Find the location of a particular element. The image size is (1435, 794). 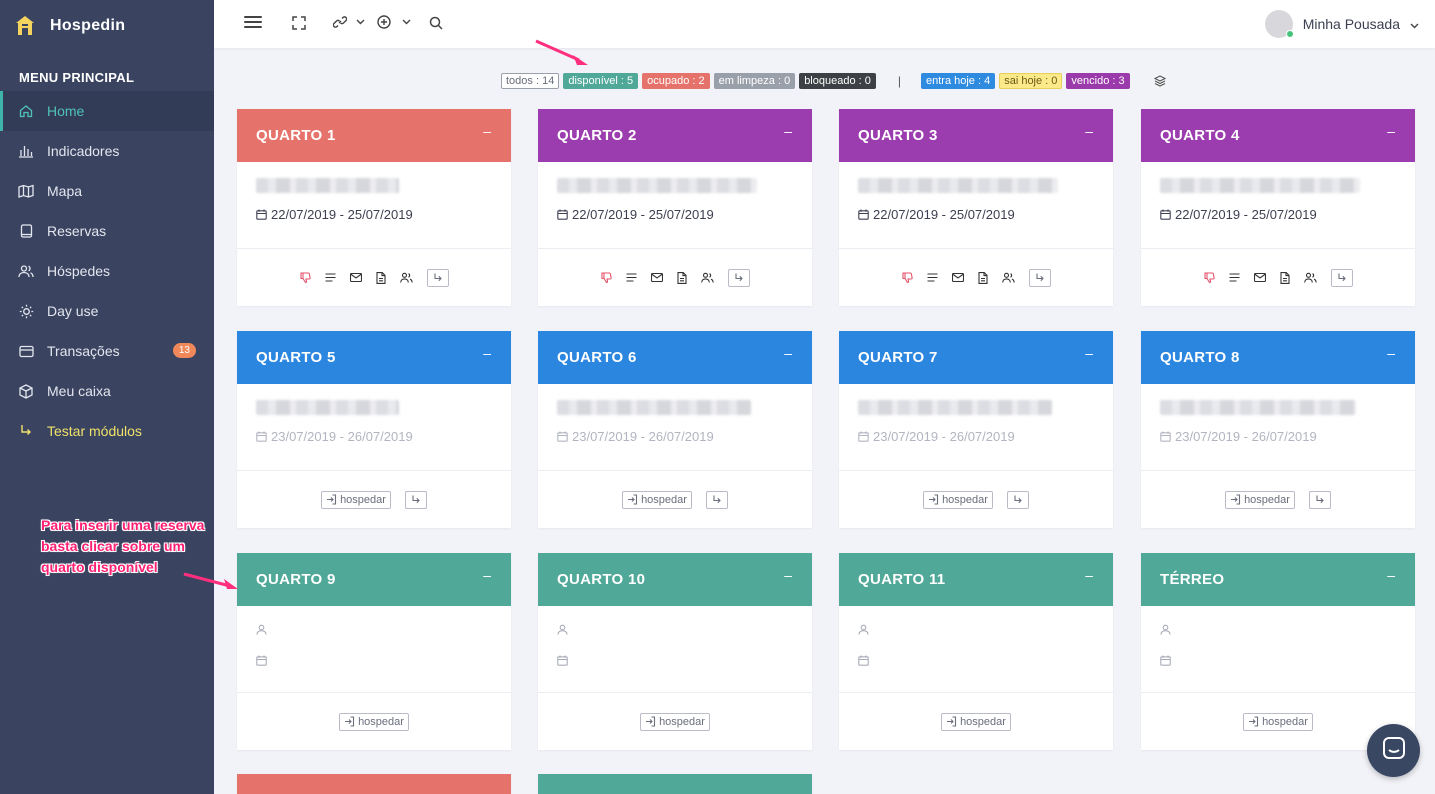

brand: Hospedin is located at coordinates (107, 26).